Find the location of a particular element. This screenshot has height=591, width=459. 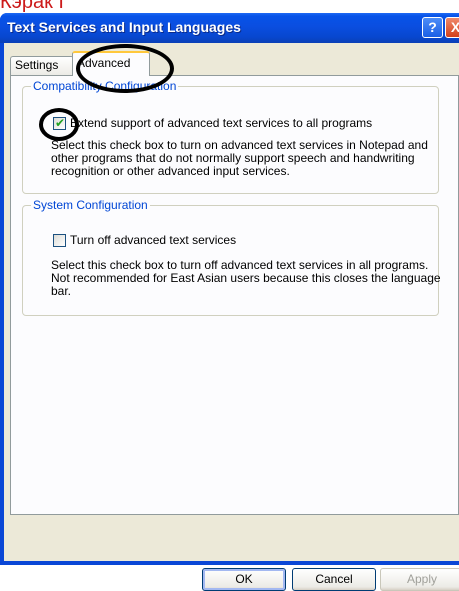

tab-settings: Settings is located at coordinates (42, 65).